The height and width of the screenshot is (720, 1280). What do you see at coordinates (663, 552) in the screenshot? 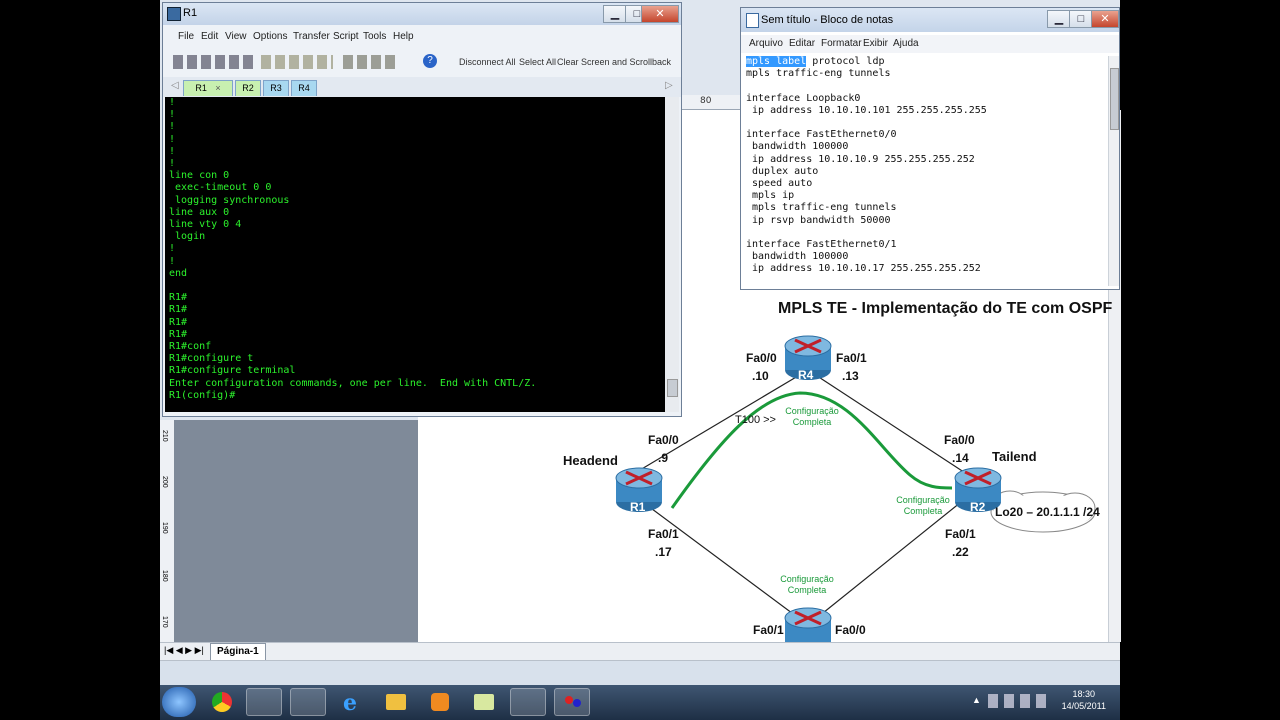
I see `r1-fa01-ip: .17` at bounding box center [663, 552].